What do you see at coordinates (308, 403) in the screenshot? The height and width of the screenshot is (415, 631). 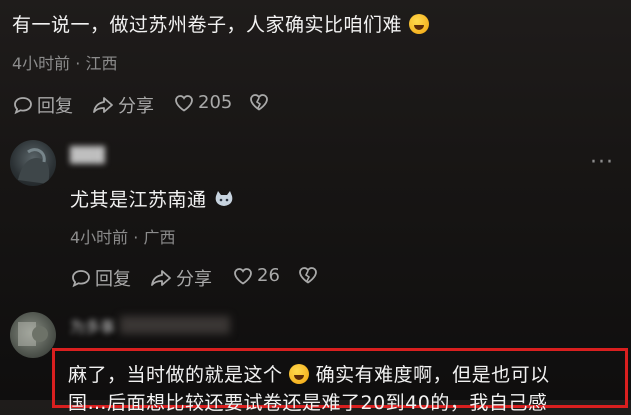 I see `comment-text-line2: 国…后面想比较还要试卷还是难了20到40的，我自己感` at bounding box center [308, 403].